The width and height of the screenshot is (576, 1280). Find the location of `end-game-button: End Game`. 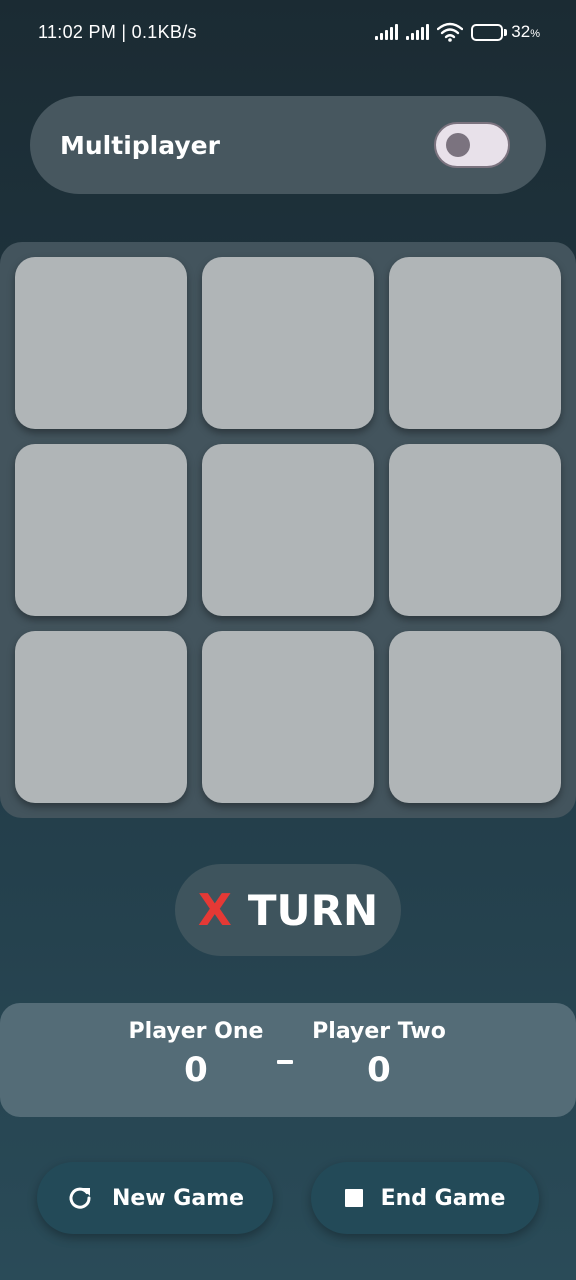

end-game-button: End Game is located at coordinates (425, 1198).